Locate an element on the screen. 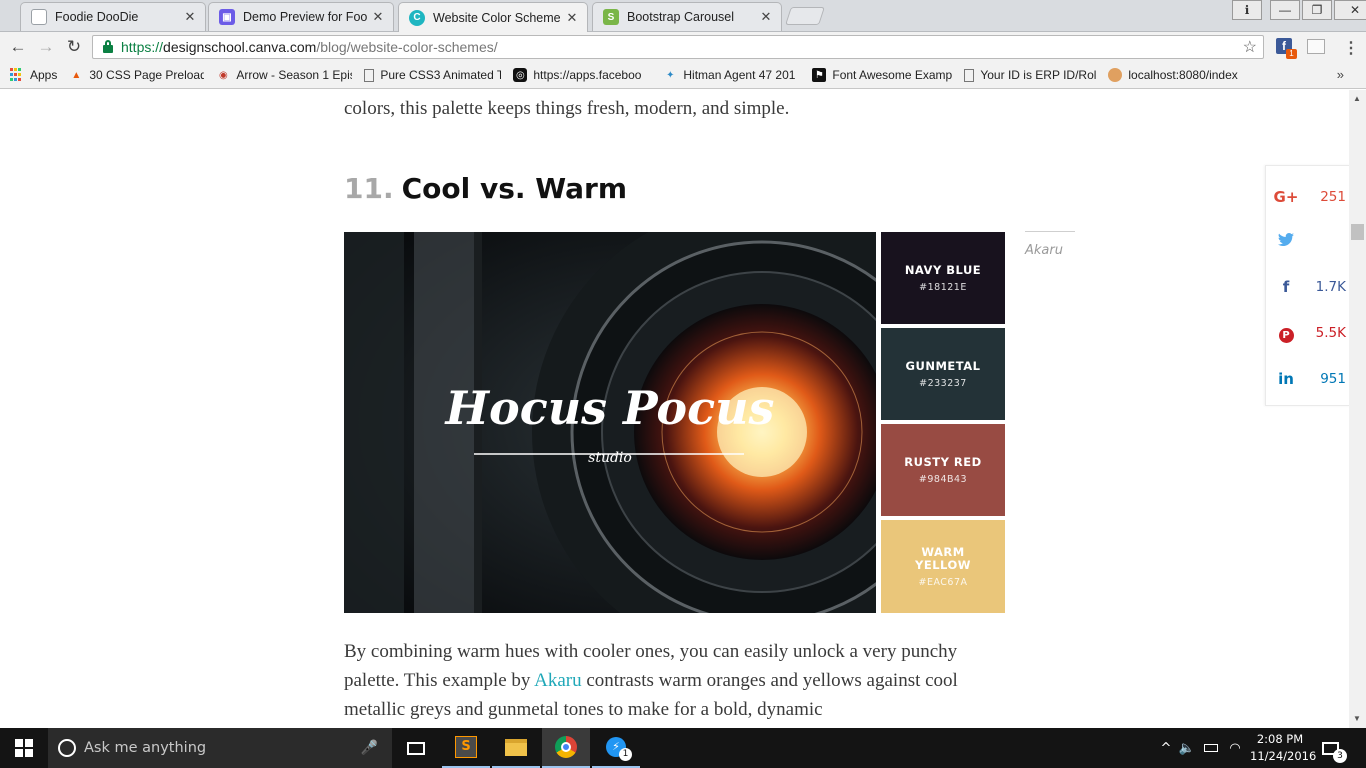 The image size is (1366, 768). credit-divider is located at coordinates (1050, 231).